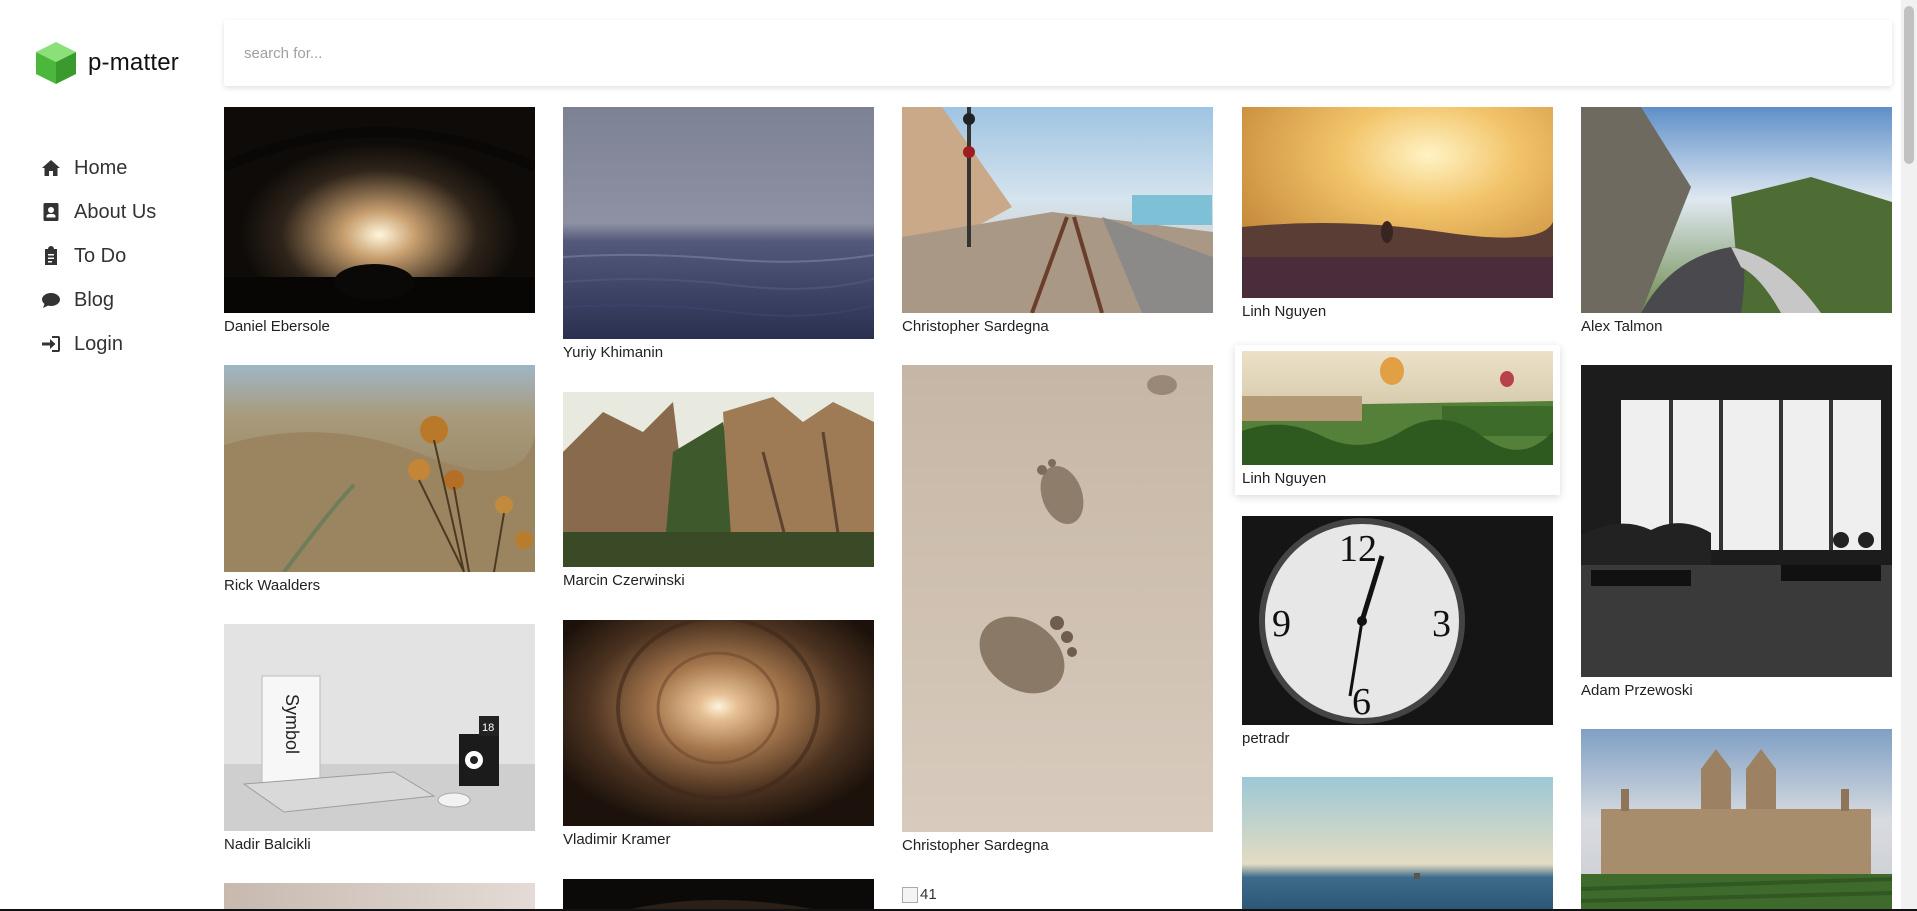 This screenshot has width=1917, height=911. Describe the element at coordinates (51, 212) in the screenshot. I see `address-card-icon` at that location.